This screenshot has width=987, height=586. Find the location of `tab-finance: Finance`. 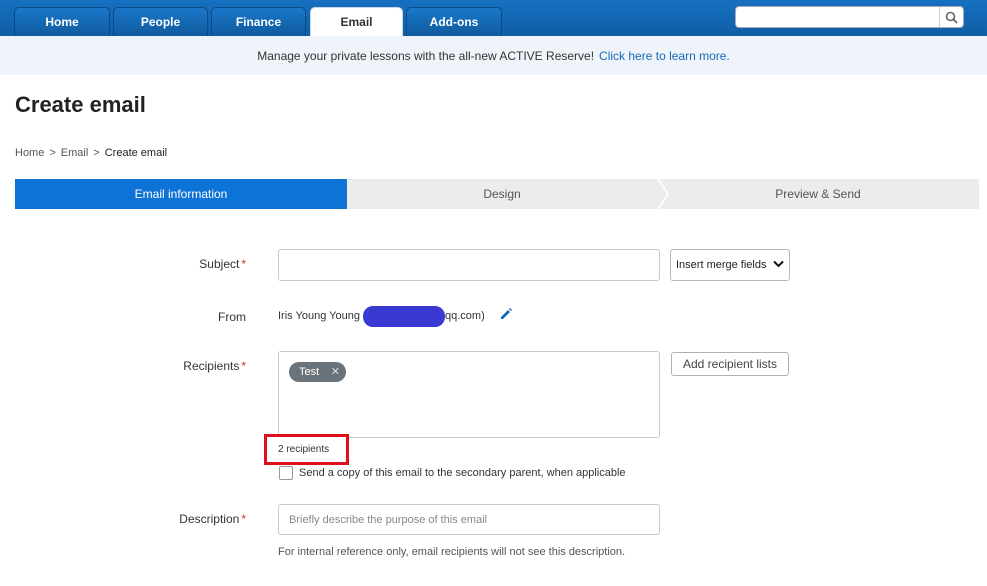

tab-finance: Finance is located at coordinates (258, 21).